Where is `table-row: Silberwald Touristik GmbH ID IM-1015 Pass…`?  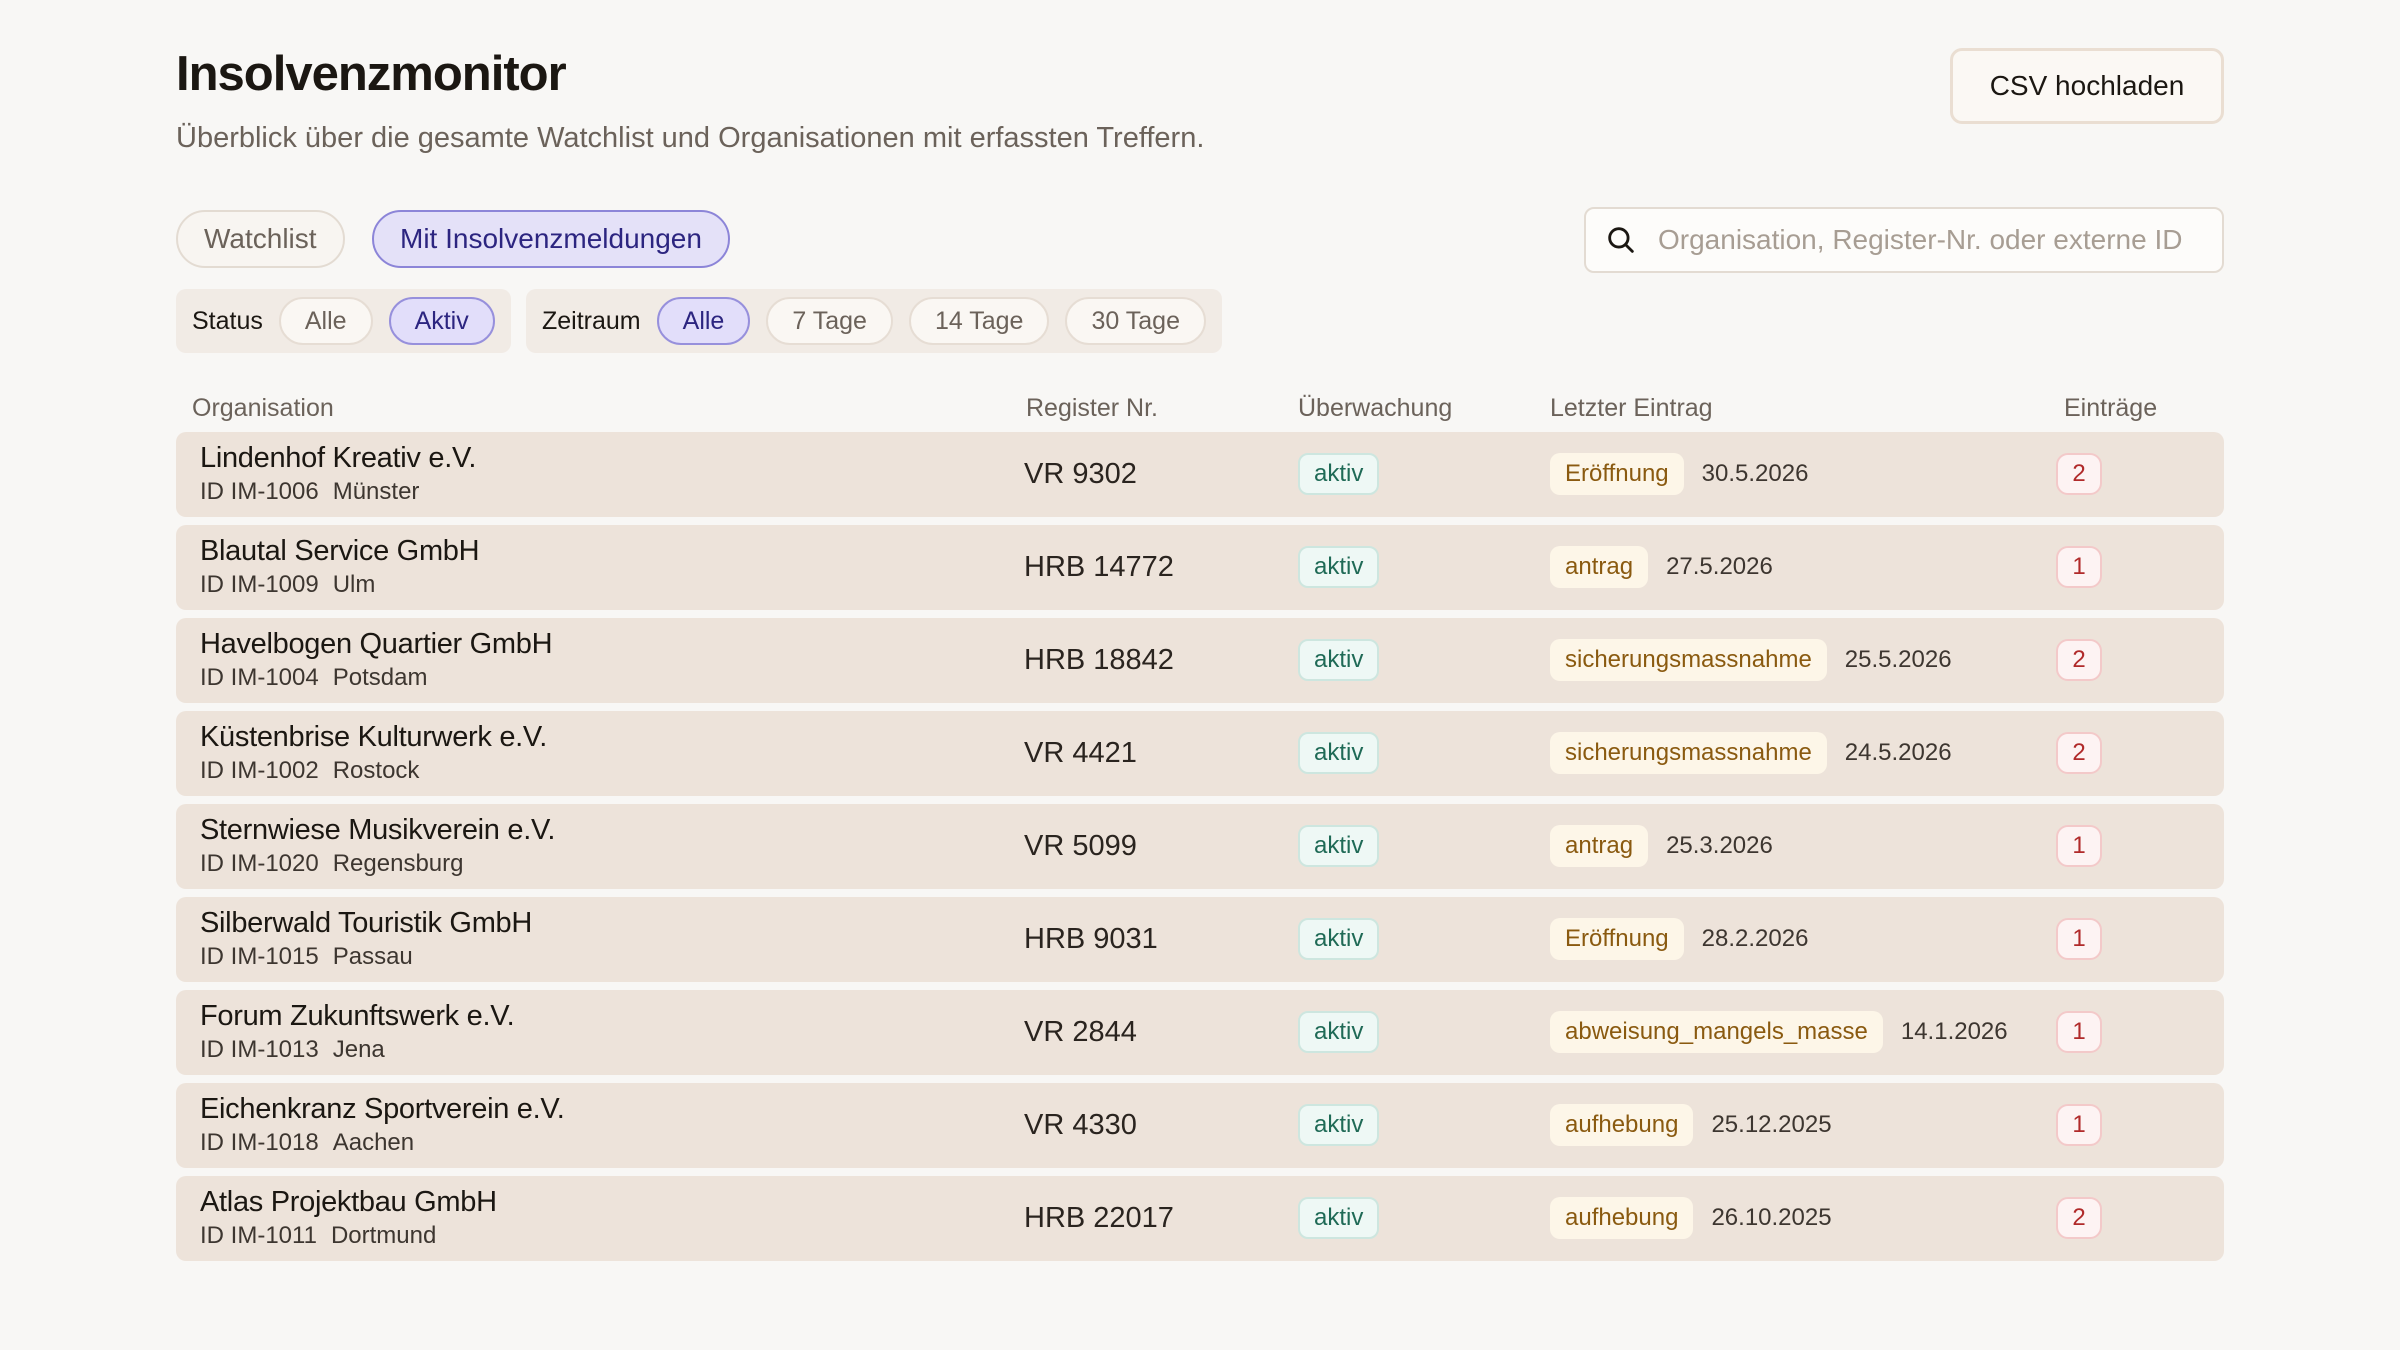
table-row: Silberwald Touristik GmbH ID IM-1015 Pass… is located at coordinates (1200, 939).